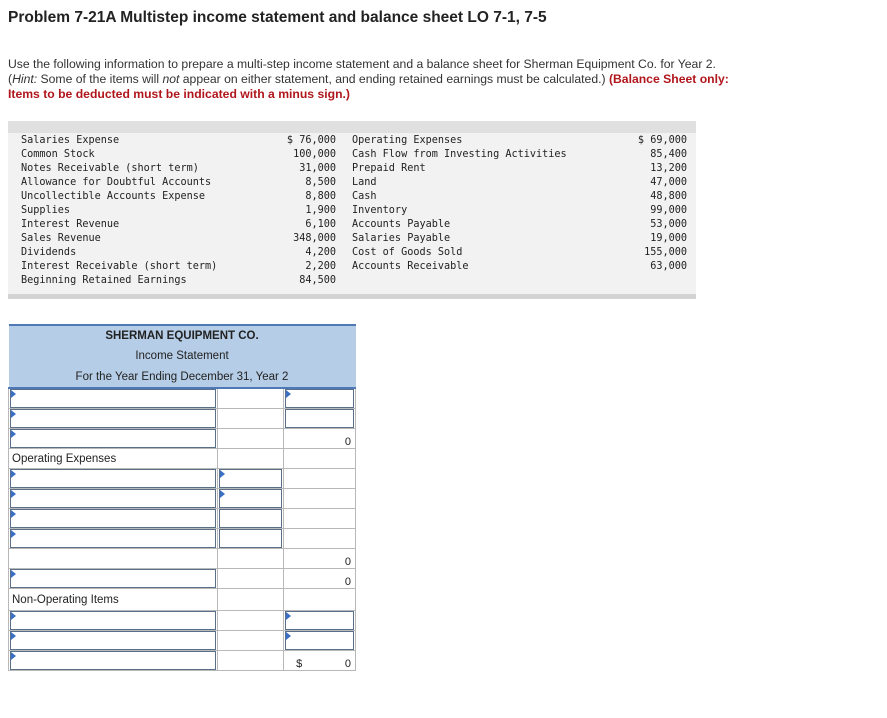 This screenshot has width=887, height=718. I want to click on given-item-value: 2,200, so click(320, 266).